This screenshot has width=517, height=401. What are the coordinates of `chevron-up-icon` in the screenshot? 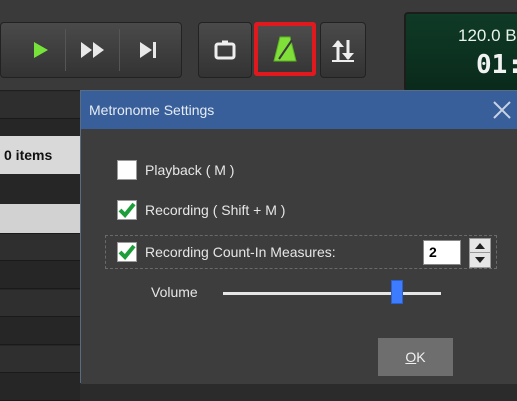 It's located at (480, 245).